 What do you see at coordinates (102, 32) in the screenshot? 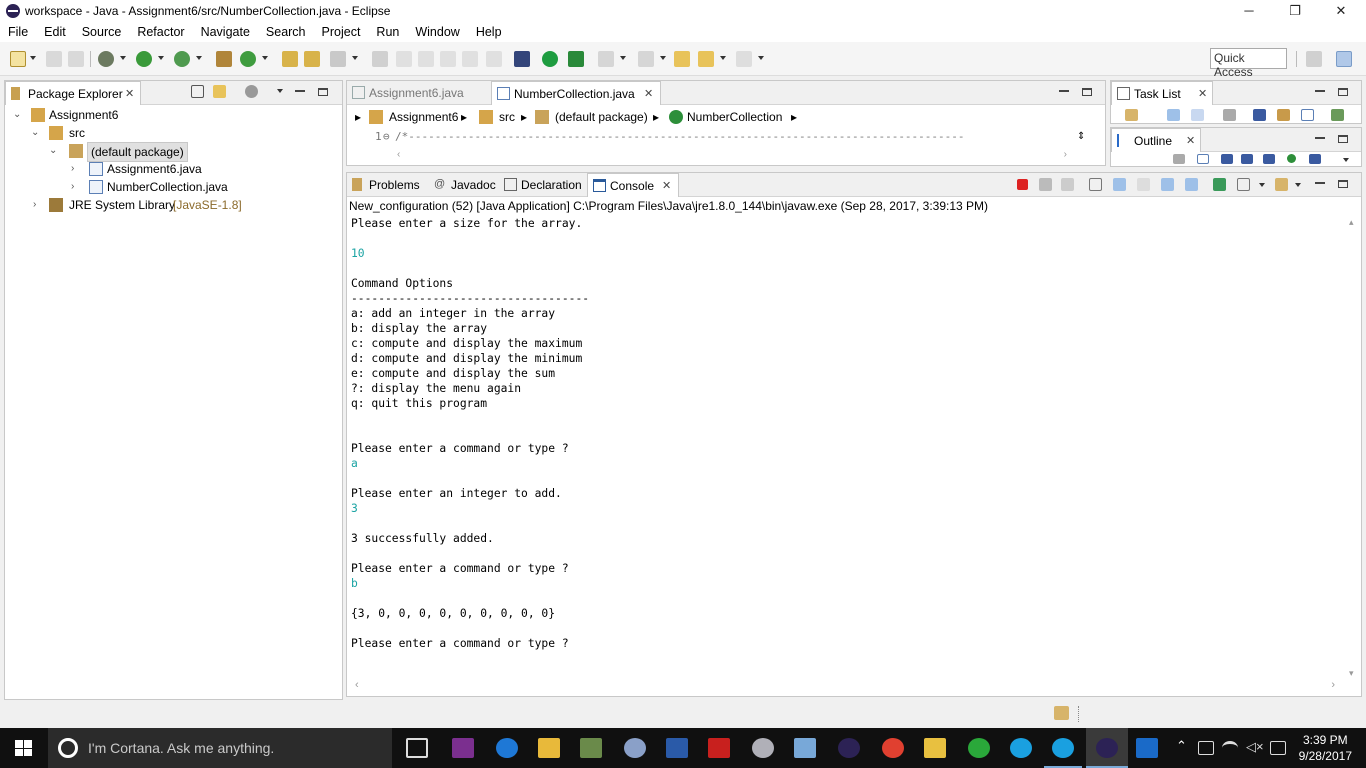
I see `menu-source: Source` at bounding box center [102, 32].